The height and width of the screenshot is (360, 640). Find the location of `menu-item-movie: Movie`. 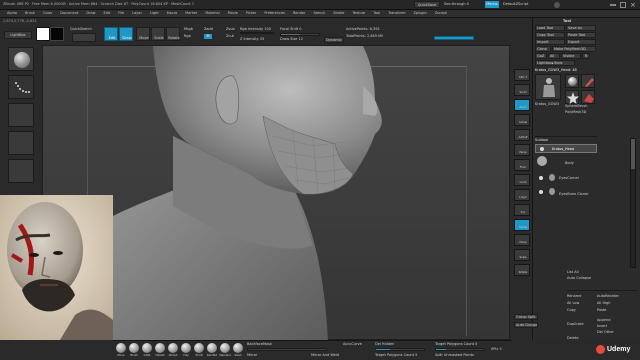

menu-item-movie: Movie is located at coordinates (233, 14).